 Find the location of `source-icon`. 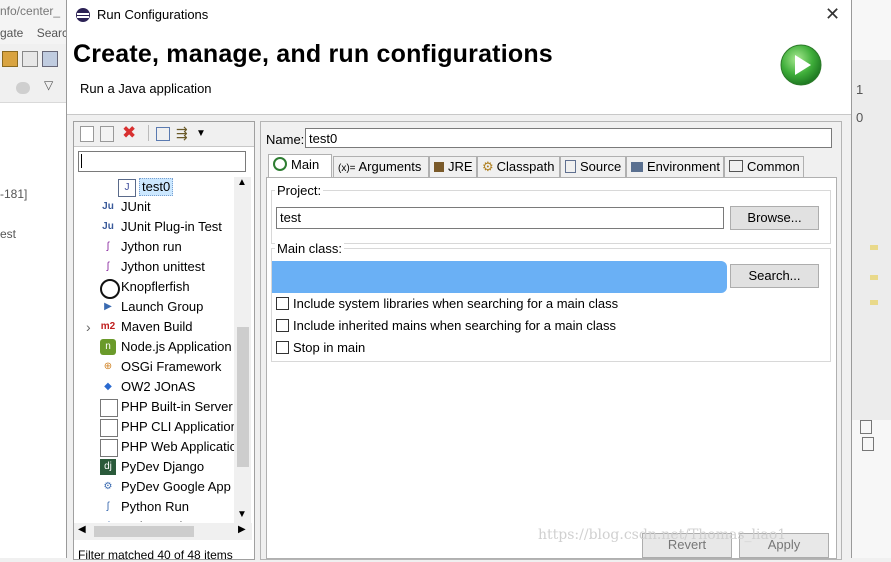

source-icon is located at coordinates (570, 166).